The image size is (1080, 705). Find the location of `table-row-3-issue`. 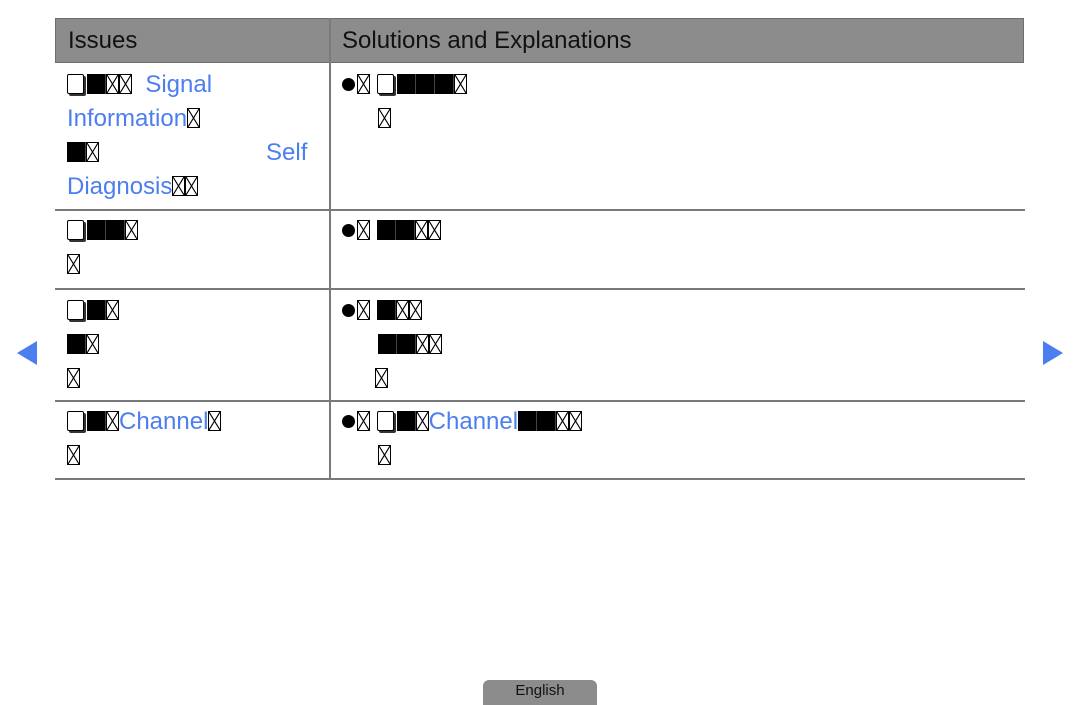

table-row-3-issue is located at coordinates (93, 345).